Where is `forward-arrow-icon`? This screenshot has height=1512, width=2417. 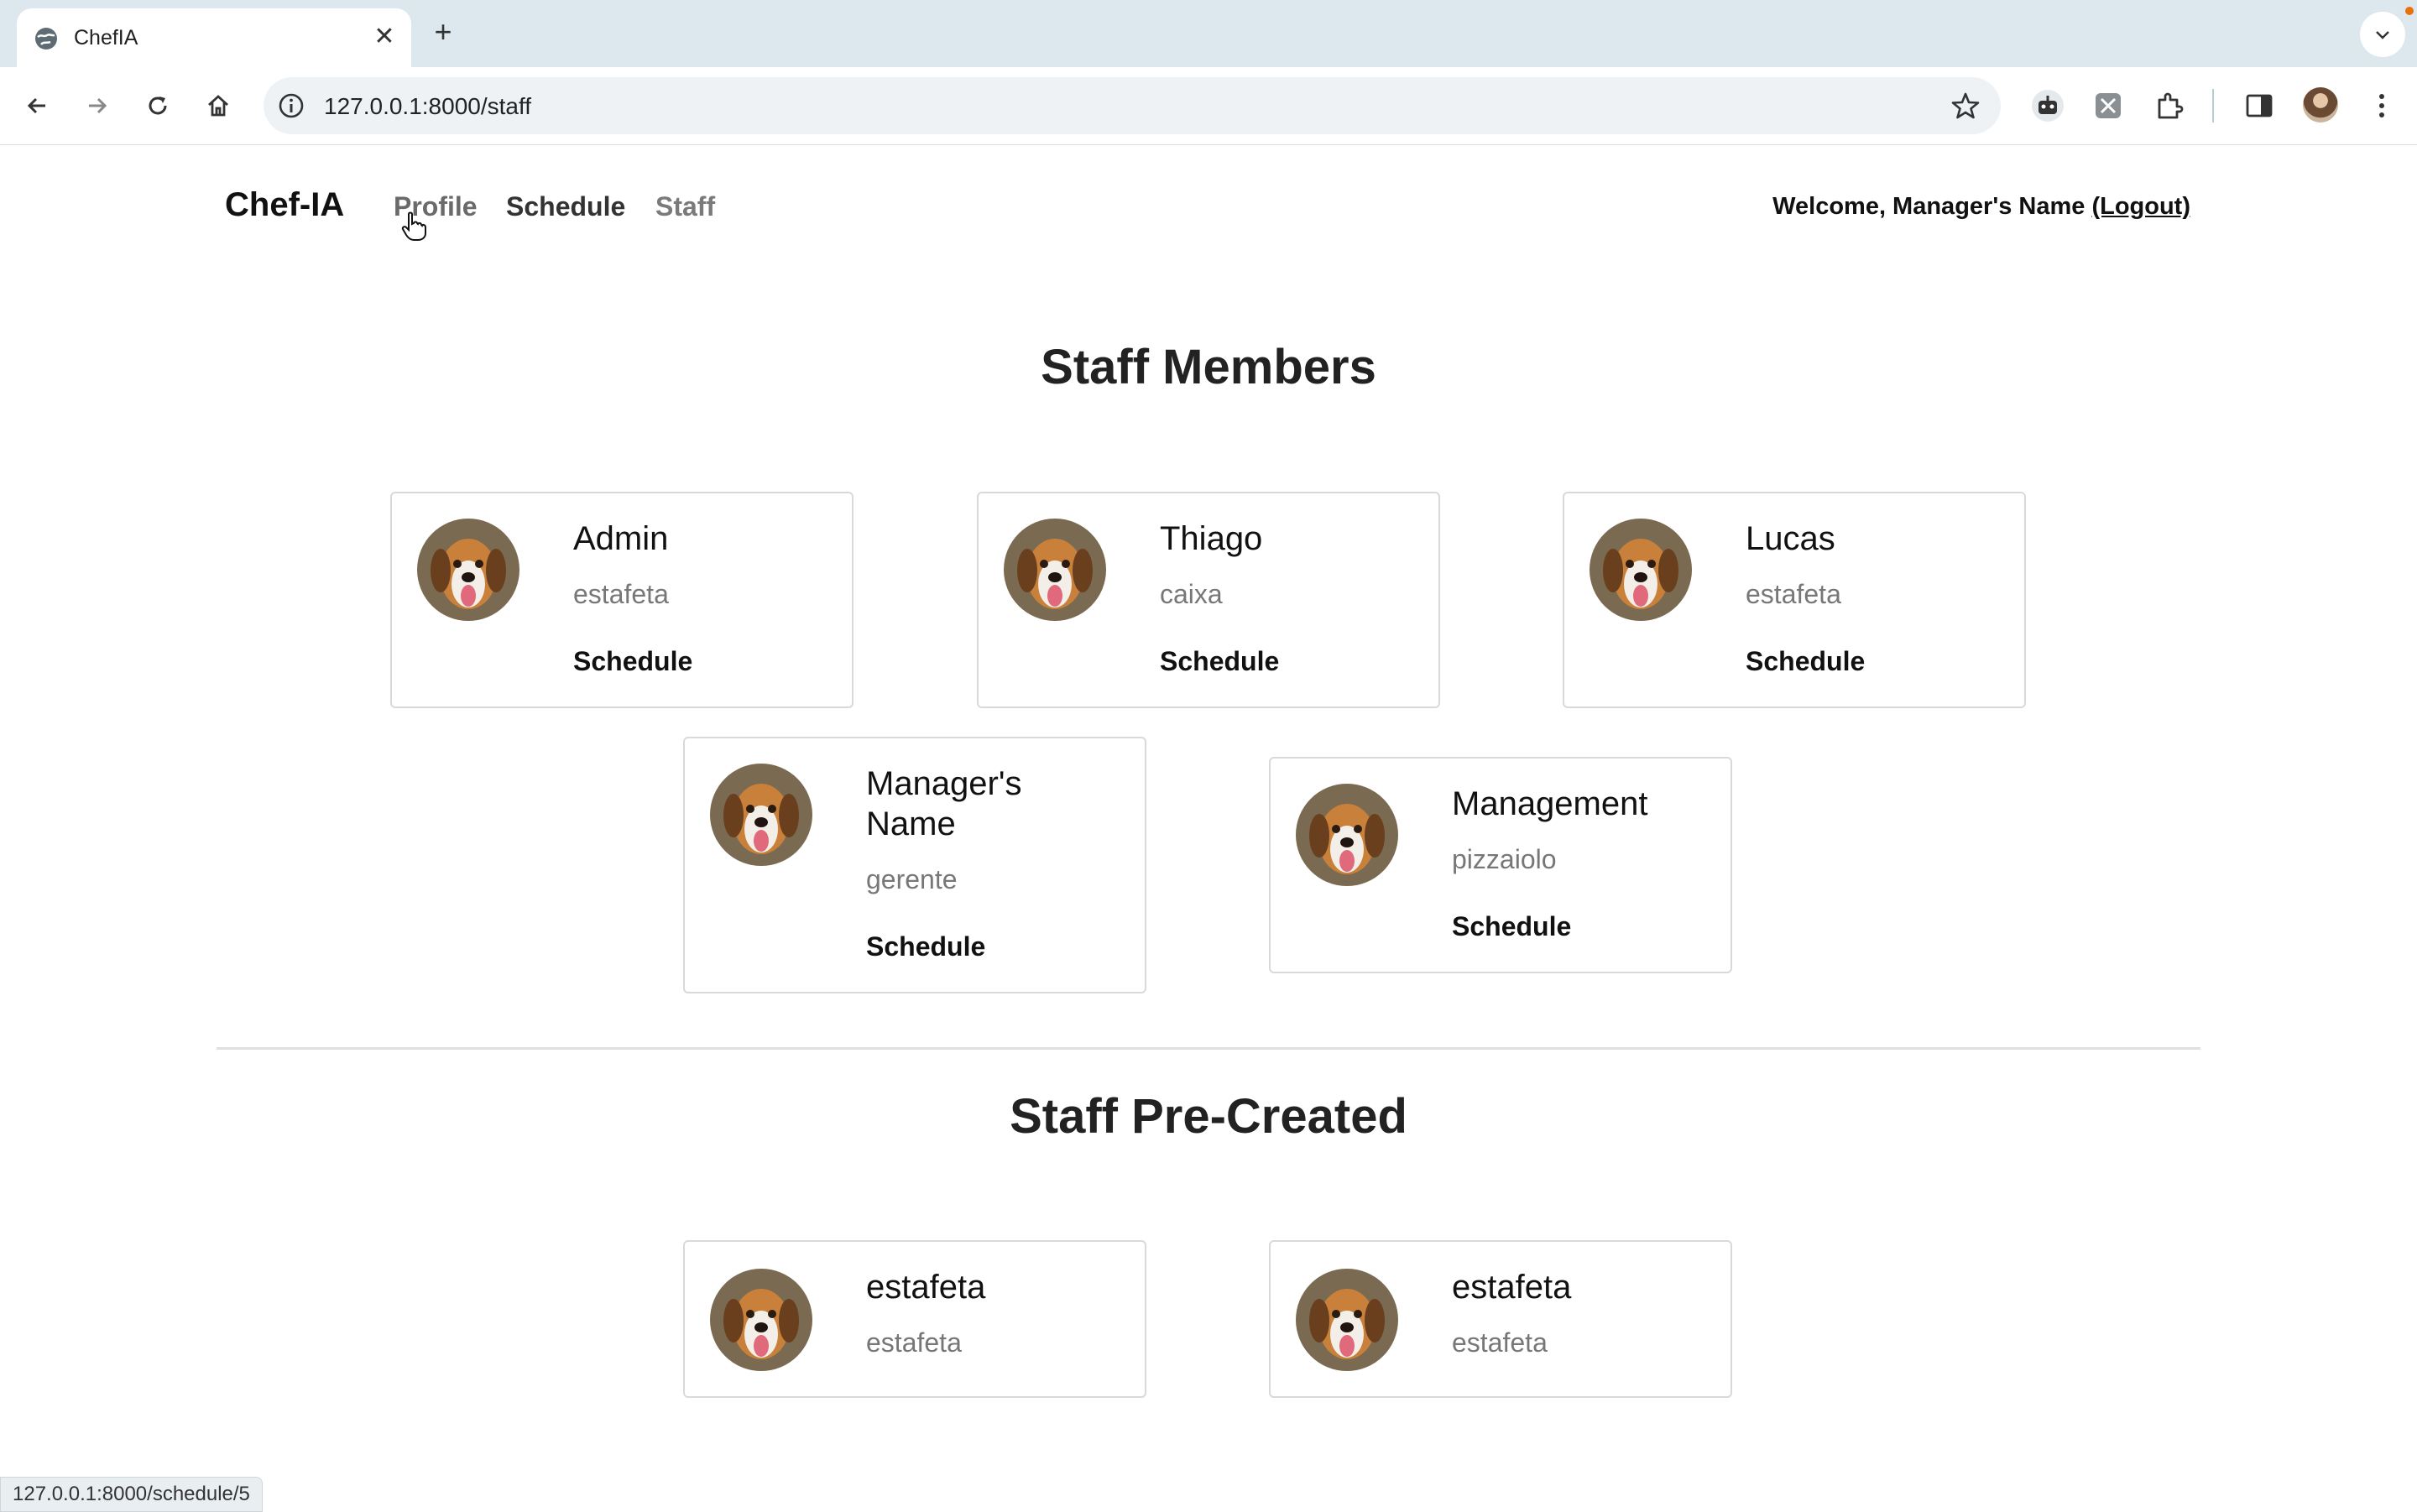 forward-arrow-icon is located at coordinates (98, 106).